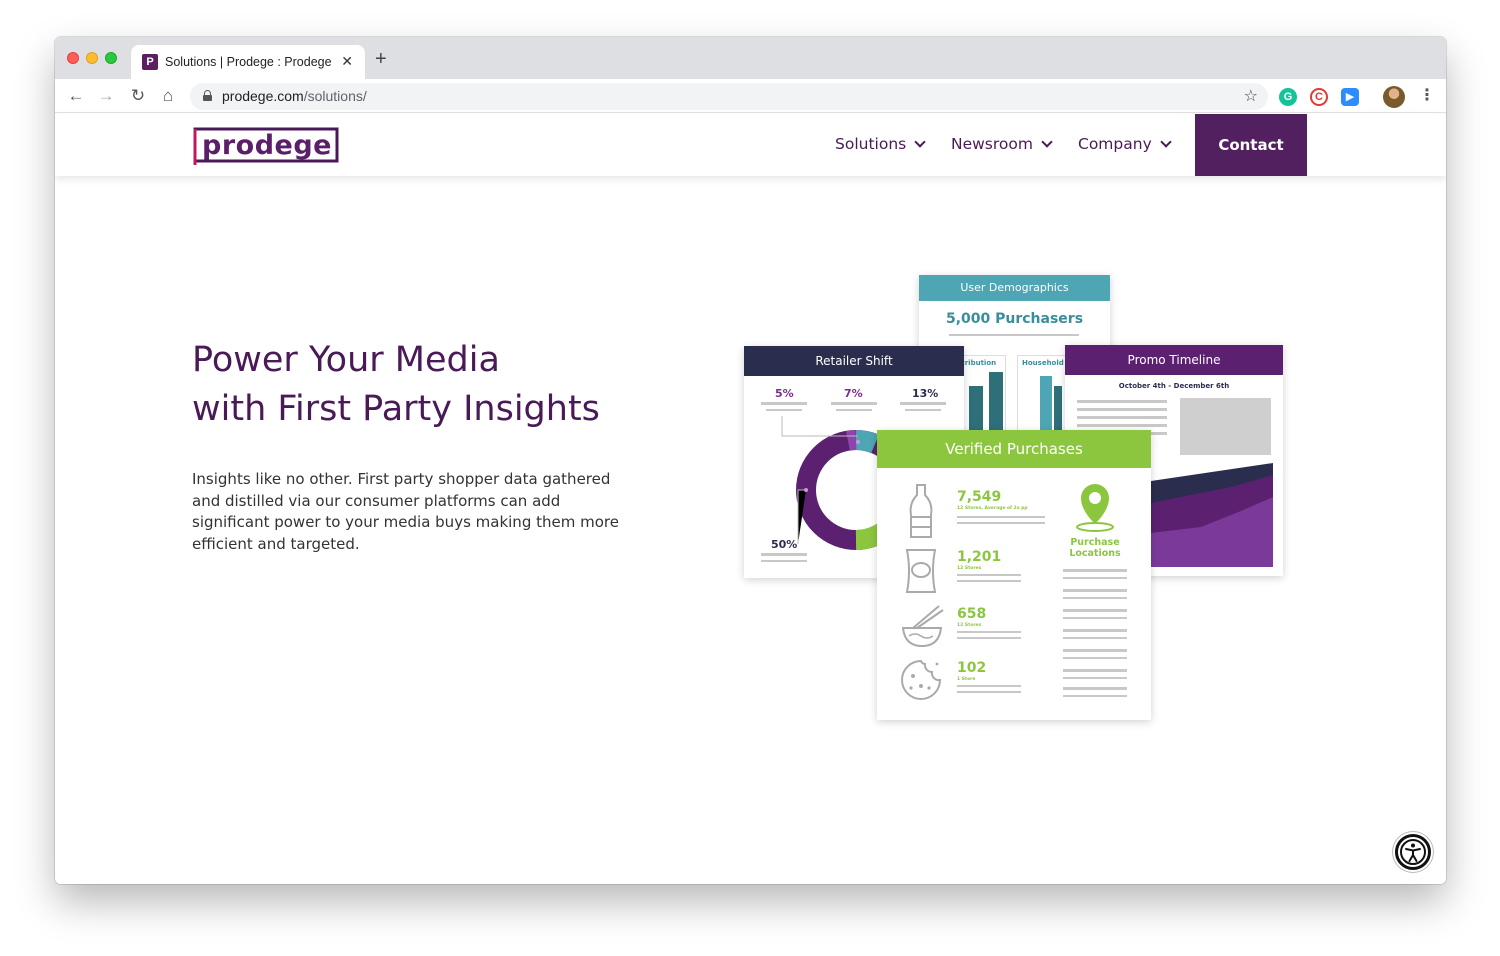  Describe the element at coordinates (1174, 360) in the screenshot. I see `promo-timeline-title: Promo Timeline` at that location.